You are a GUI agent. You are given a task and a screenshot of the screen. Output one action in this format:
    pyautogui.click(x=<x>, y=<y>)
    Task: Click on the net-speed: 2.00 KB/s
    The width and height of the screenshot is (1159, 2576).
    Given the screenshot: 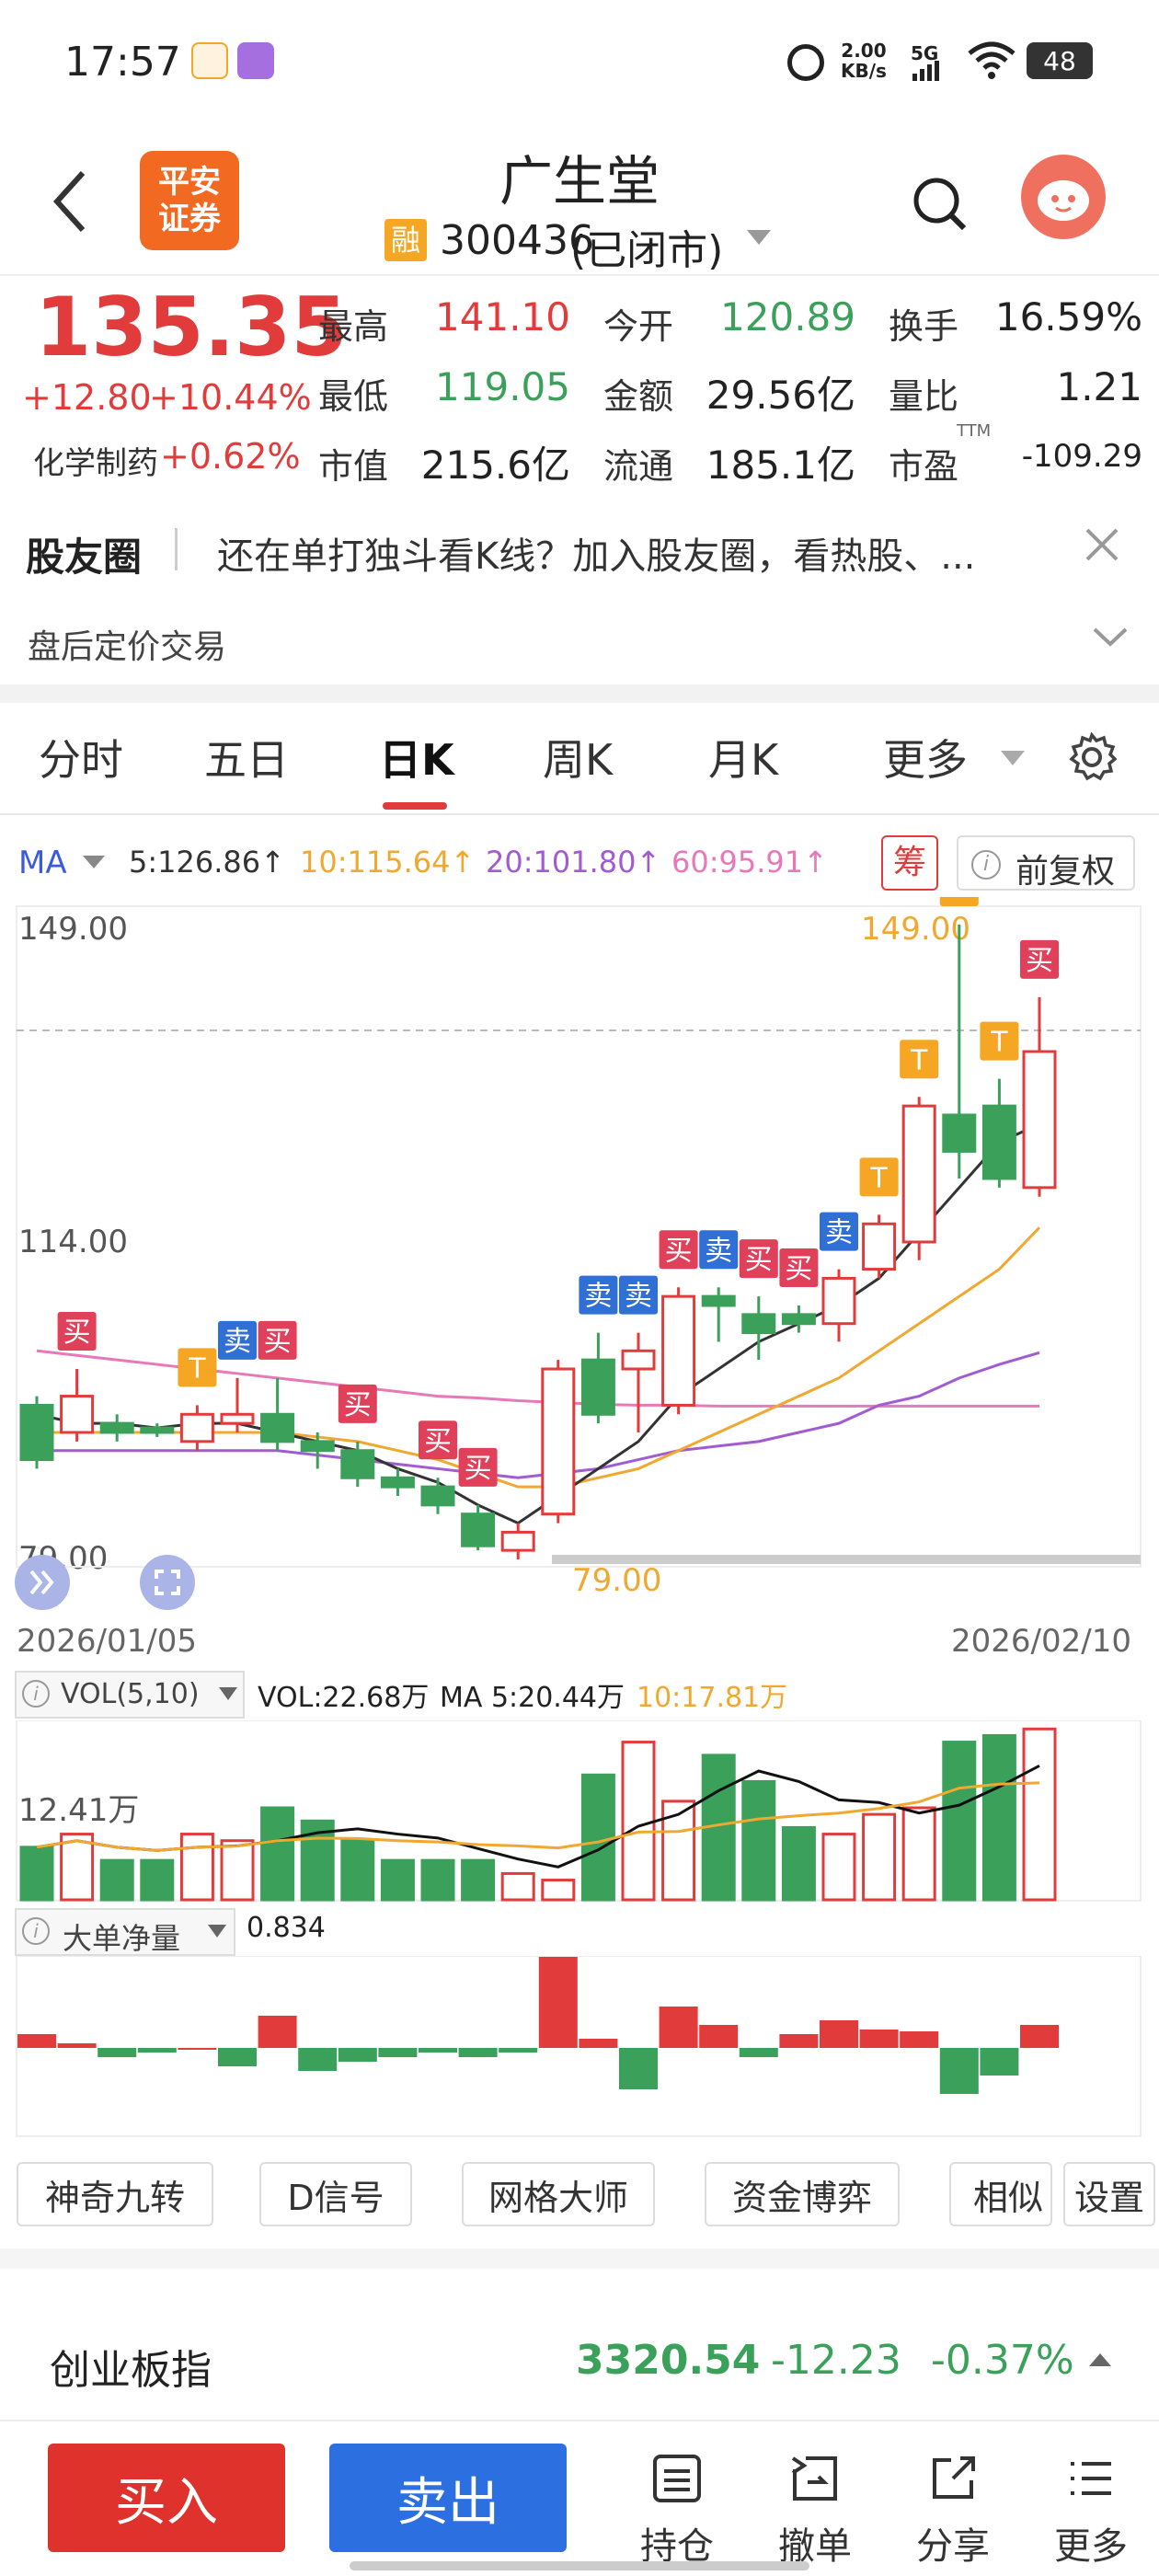 What is the action you would take?
    pyautogui.click(x=864, y=60)
    